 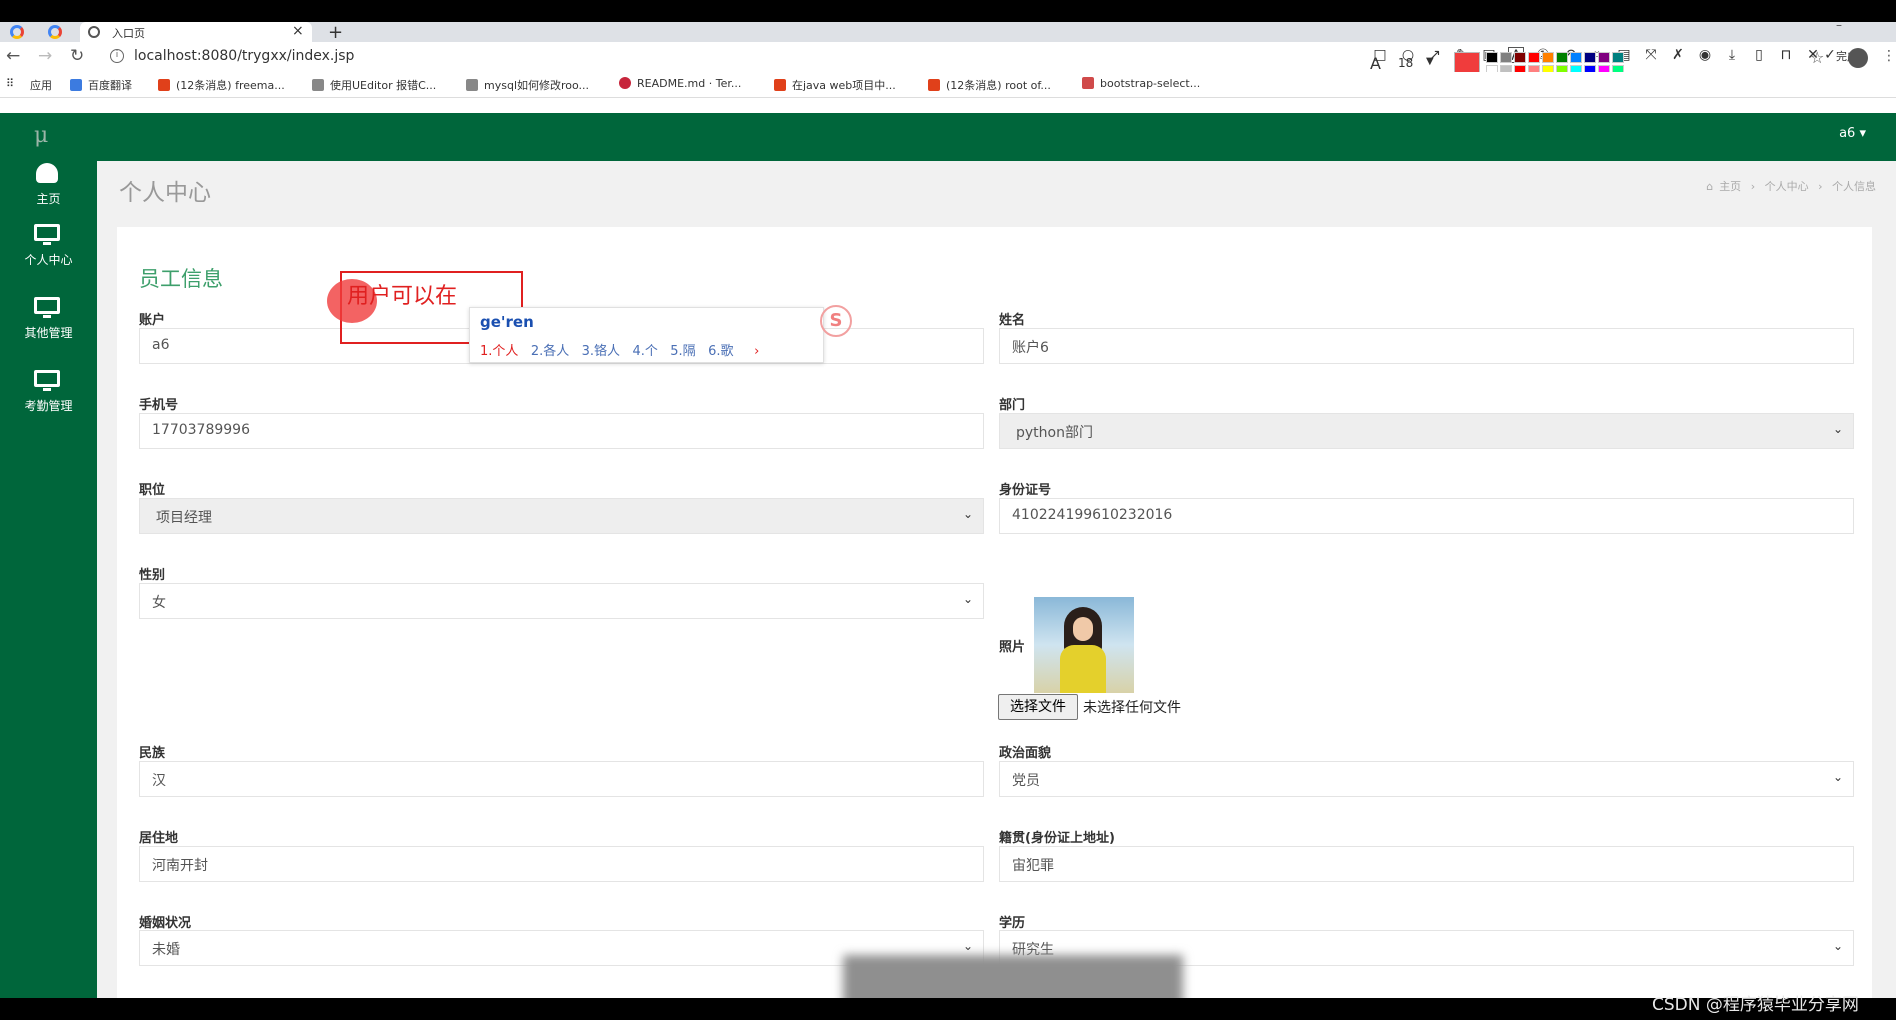 What do you see at coordinates (196, 32) in the screenshot?
I see `browser-tab-active: 入口页 ×` at bounding box center [196, 32].